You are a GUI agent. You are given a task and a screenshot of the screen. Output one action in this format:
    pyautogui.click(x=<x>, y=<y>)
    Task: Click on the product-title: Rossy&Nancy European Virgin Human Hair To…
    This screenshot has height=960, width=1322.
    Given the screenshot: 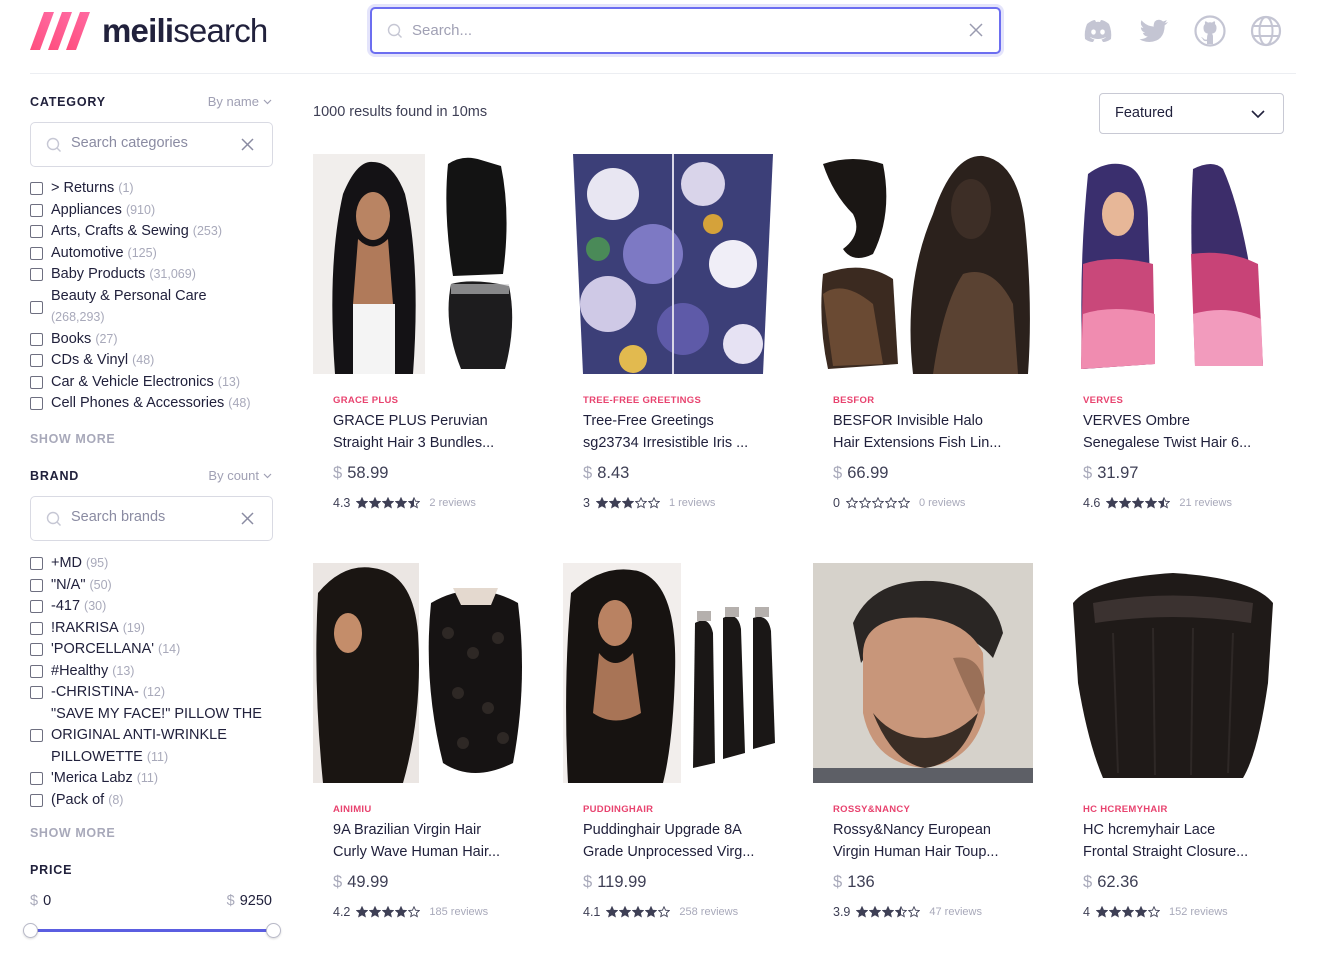 What is the action you would take?
    pyautogui.click(x=933, y=841)
    